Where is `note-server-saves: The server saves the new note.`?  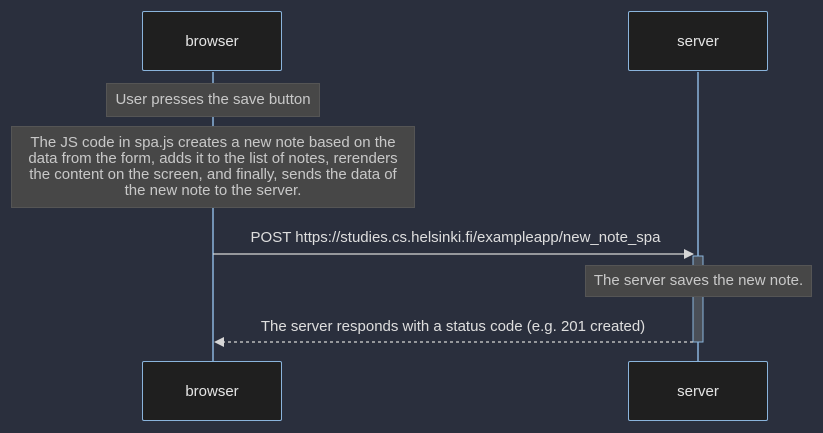
note-server-saves: The server saves the new note. is located at coordinates (698, 281).